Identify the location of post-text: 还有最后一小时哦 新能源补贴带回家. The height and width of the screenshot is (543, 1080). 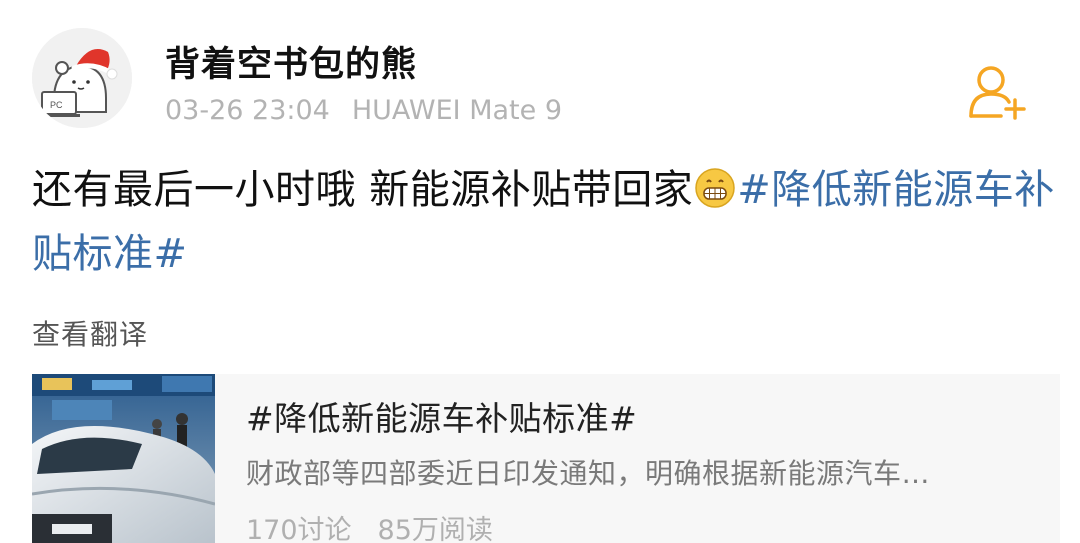
(363, 190).